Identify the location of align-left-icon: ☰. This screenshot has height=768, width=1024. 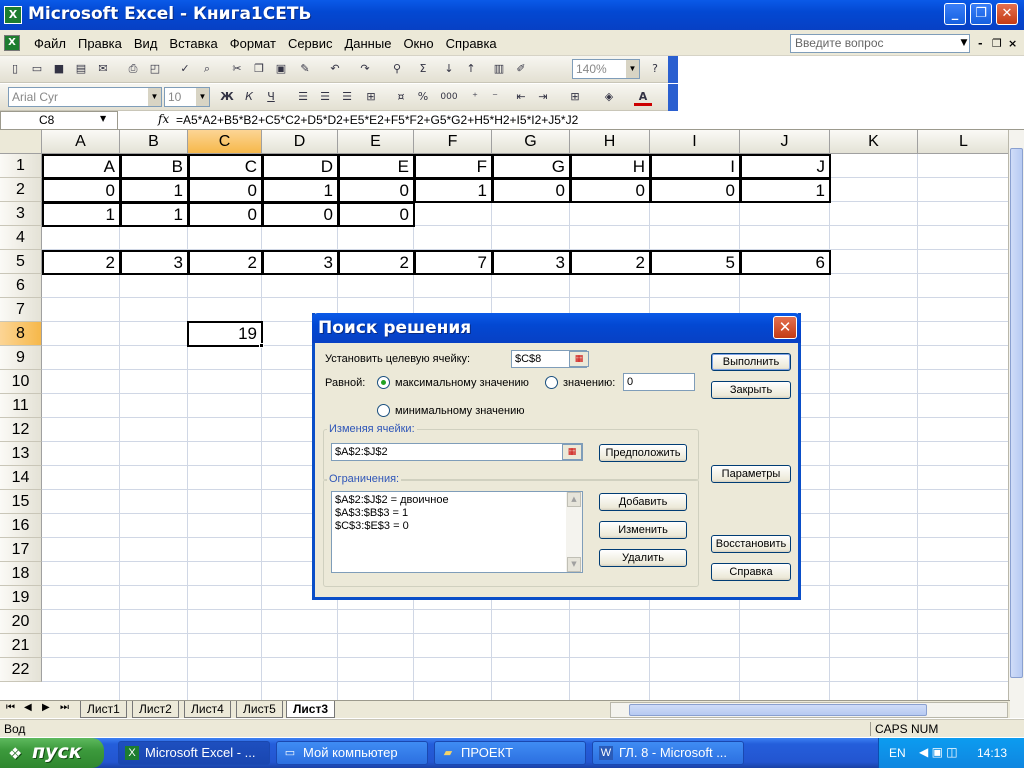
(303, 97).